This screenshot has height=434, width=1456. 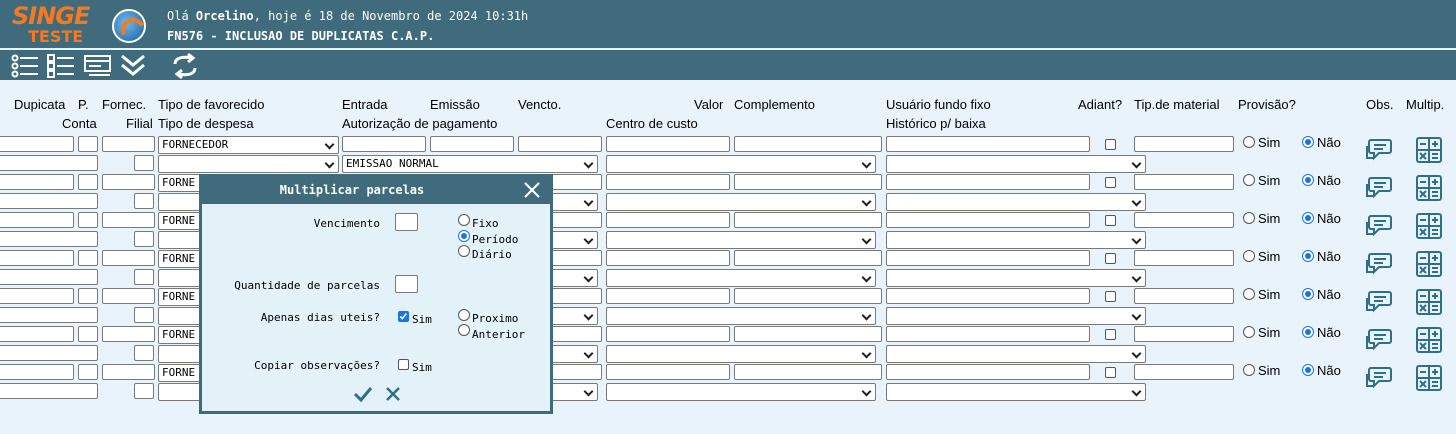 I want to click on double-chevron-down-icon, so click(x=134, y=66).